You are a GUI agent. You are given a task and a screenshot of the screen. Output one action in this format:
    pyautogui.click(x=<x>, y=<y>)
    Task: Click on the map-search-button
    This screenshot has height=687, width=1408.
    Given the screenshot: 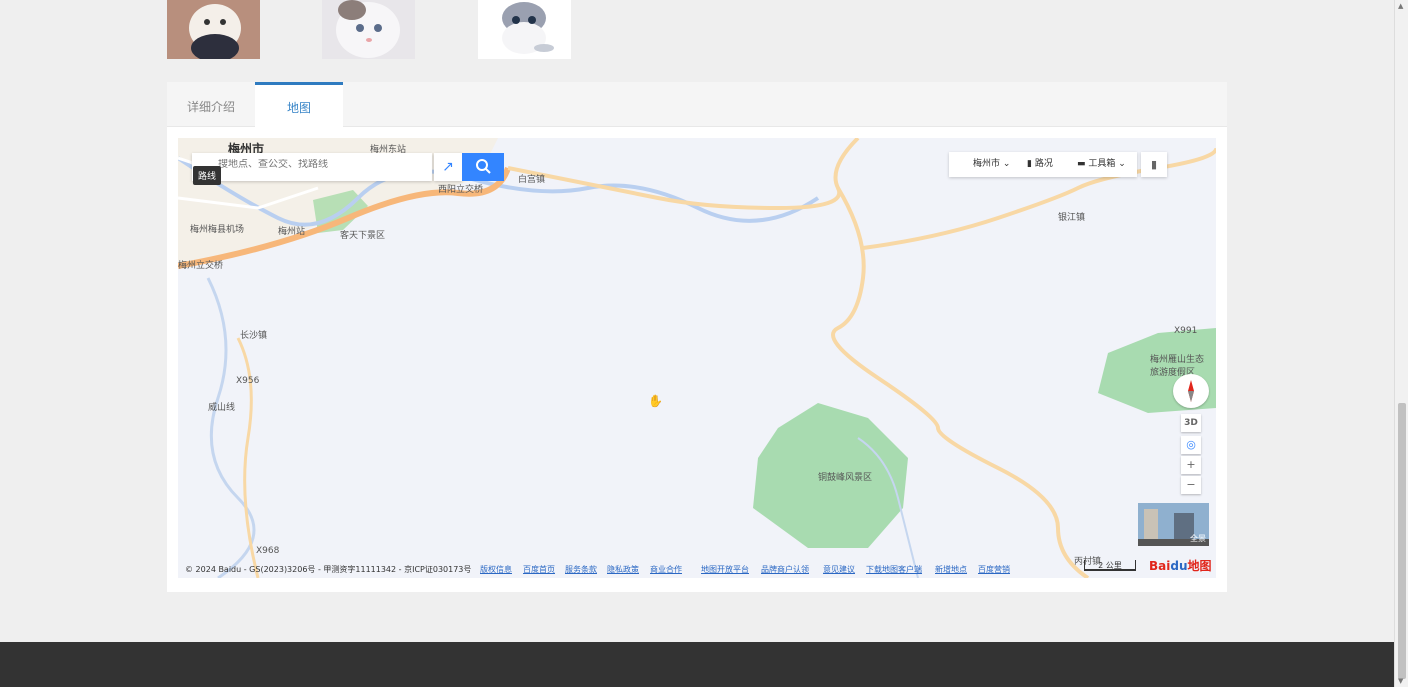 What is the action you would take?
    pyautogui.click(x=483, y=167)
    